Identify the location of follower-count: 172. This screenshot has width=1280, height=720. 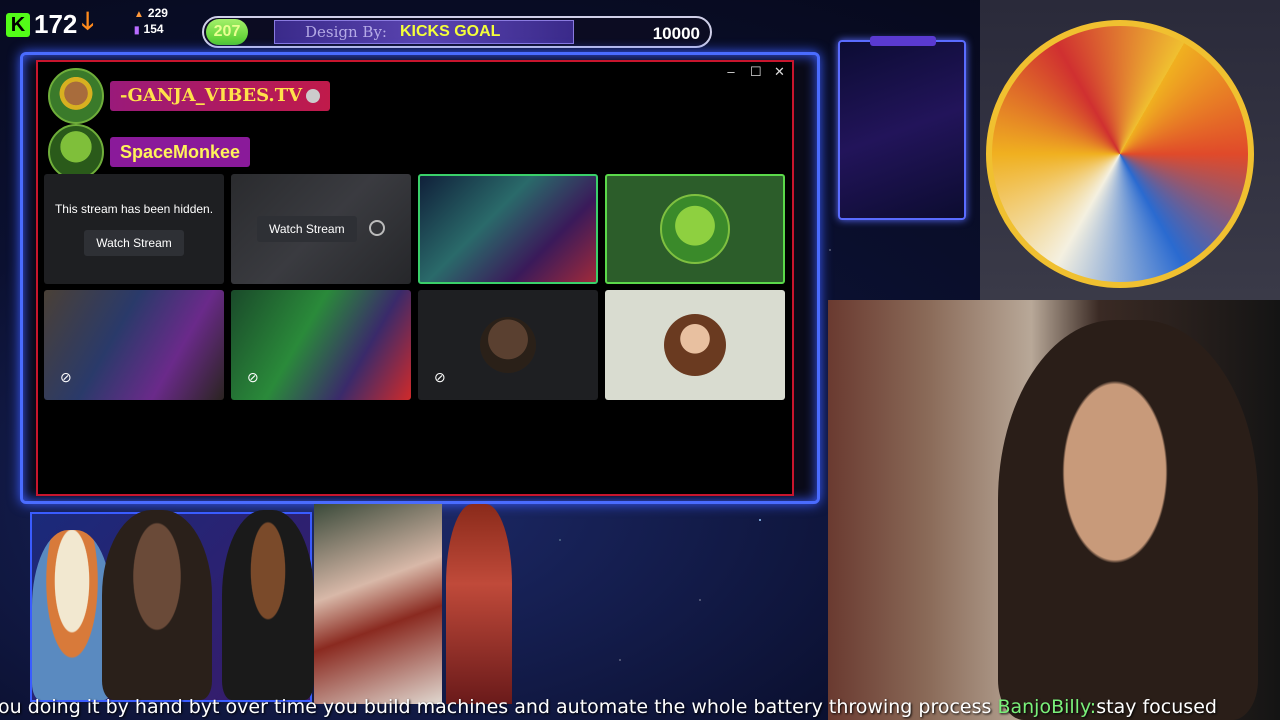
(56, 24).